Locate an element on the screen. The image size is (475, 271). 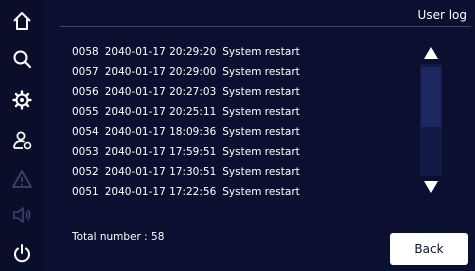
speaker-icon is located at coordinates (22, 215).